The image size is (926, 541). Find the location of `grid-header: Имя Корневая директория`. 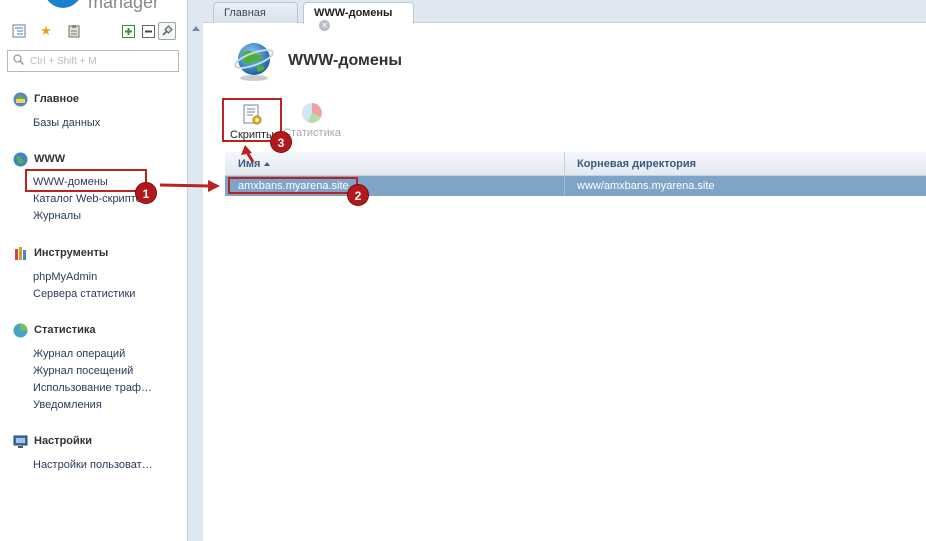

grid-header: Имя Корневая директория is located at coordinates (575, 164).